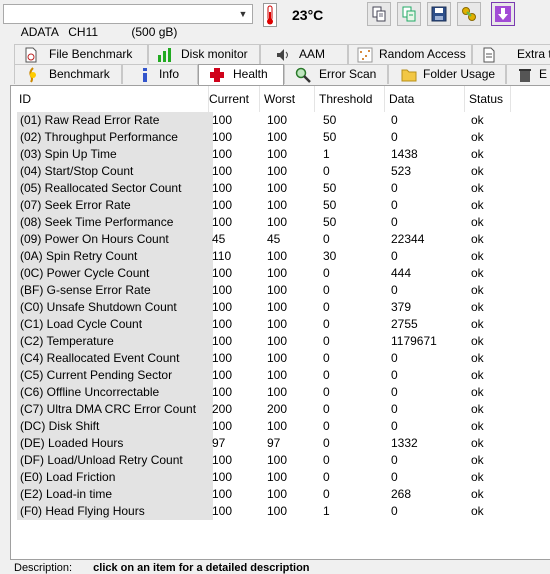  Describe the element at coordinates (115, 494) in the screenshot. I see `cell-id: (E2) Load-in time` at that location.